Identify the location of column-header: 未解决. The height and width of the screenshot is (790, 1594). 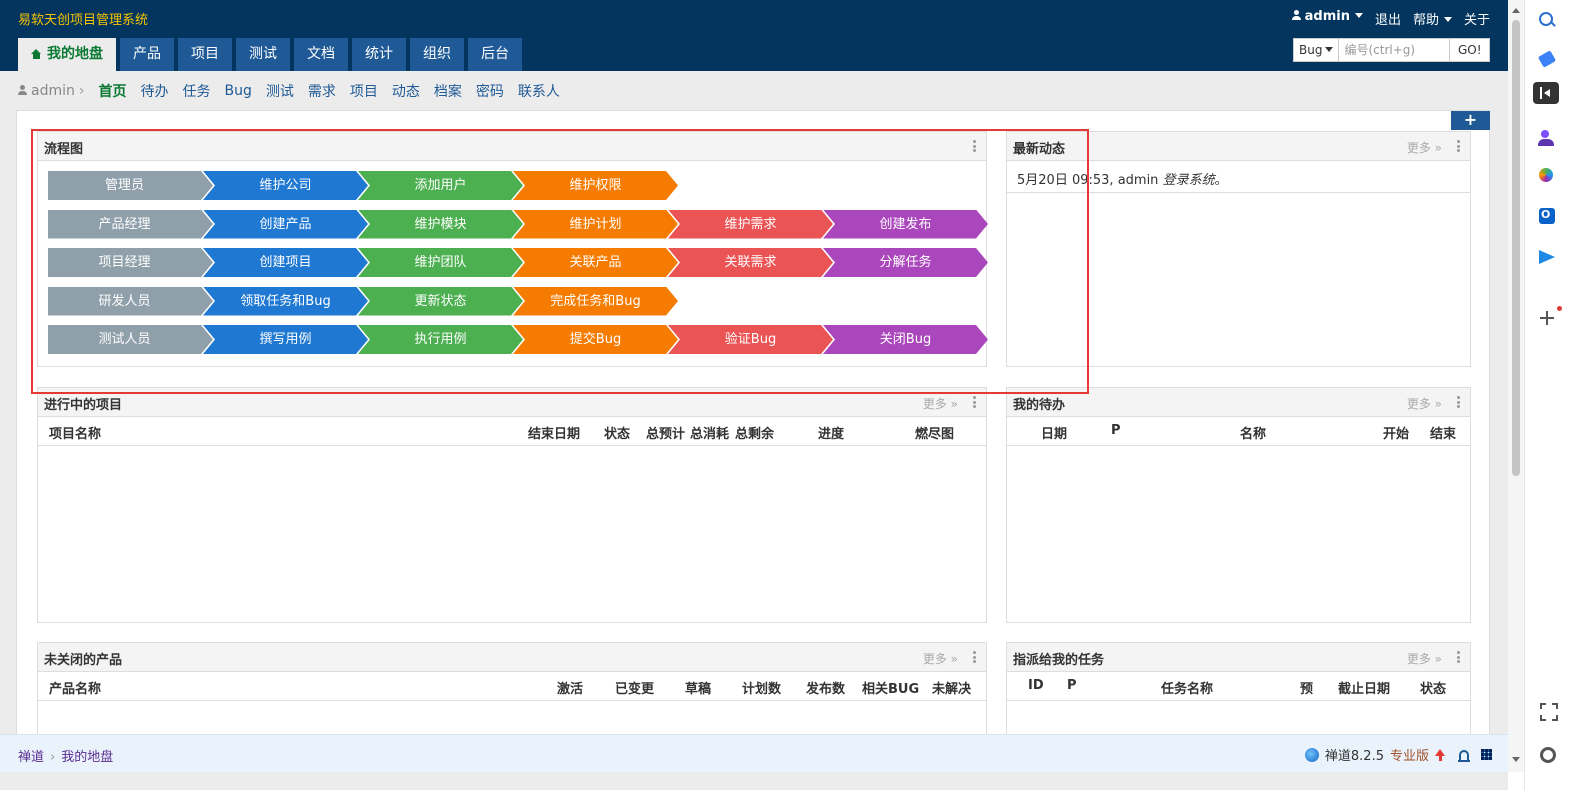
(951, 687).